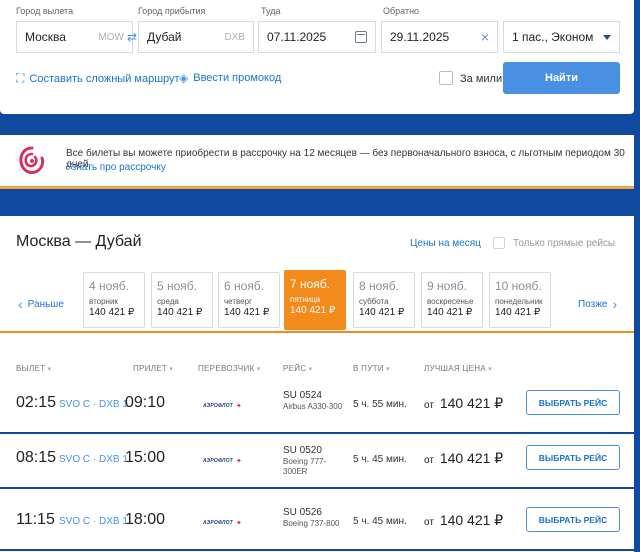 The image size is (640, 552). What do you see at coordinates (485, 37) in the screenshot?
I see `clear-icon: ×` at bounding box center [485, 37].